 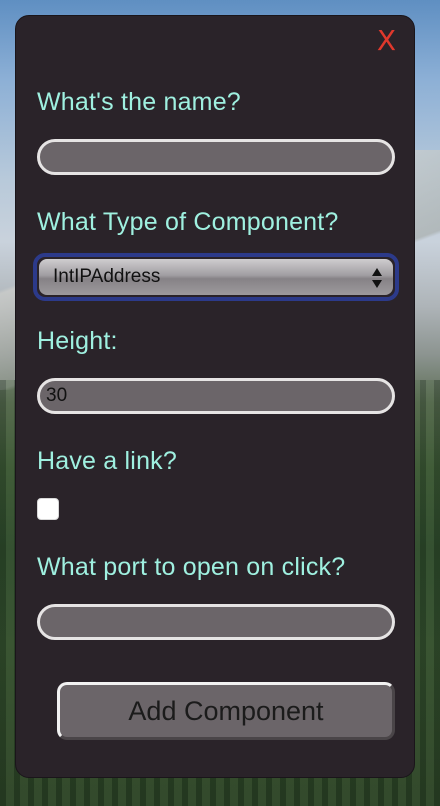 What do you see at coordinates (107, 461) in the screenshot?
I see `link-label: Have a link?` at bounding box center [107, 461].